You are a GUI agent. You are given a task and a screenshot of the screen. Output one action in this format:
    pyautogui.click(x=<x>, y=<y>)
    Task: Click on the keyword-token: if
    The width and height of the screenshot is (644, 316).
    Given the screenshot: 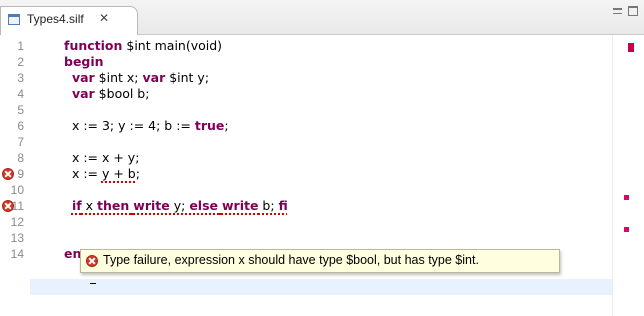 What is the action you would take?
    pyautogui.click(x=76, y=205)
    